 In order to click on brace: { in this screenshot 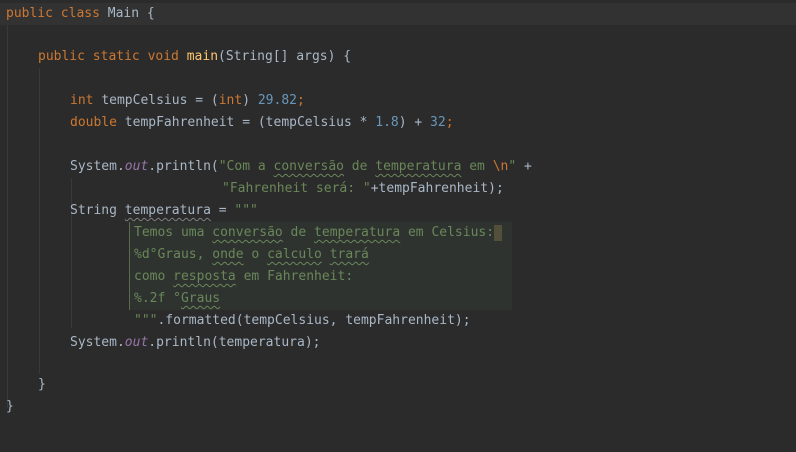, I will do `click(147, 13)`.